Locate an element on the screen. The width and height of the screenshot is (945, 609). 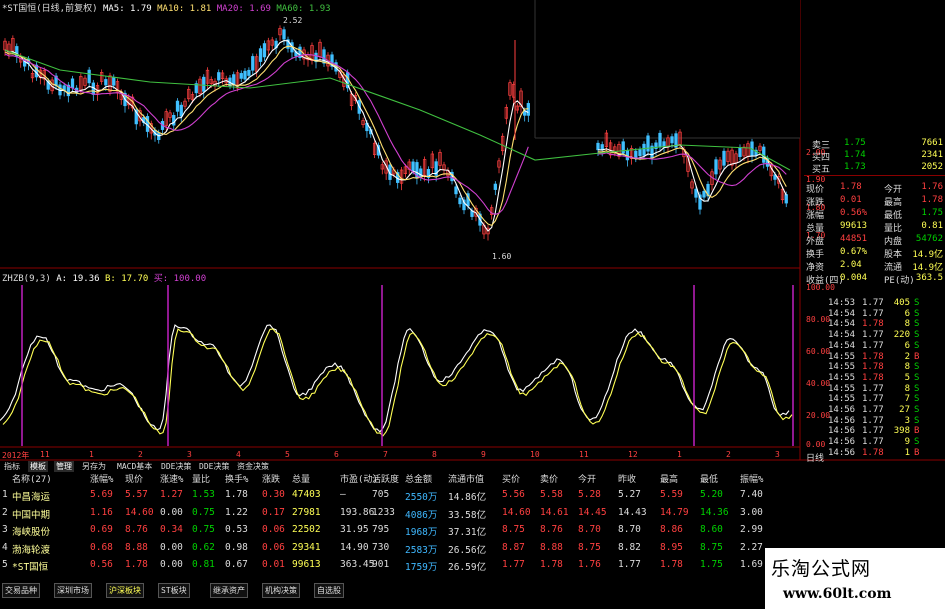
quote-stat-row: 收益(四) 0.004 PE(动) 363.5 is located at coordinates (874, 279).